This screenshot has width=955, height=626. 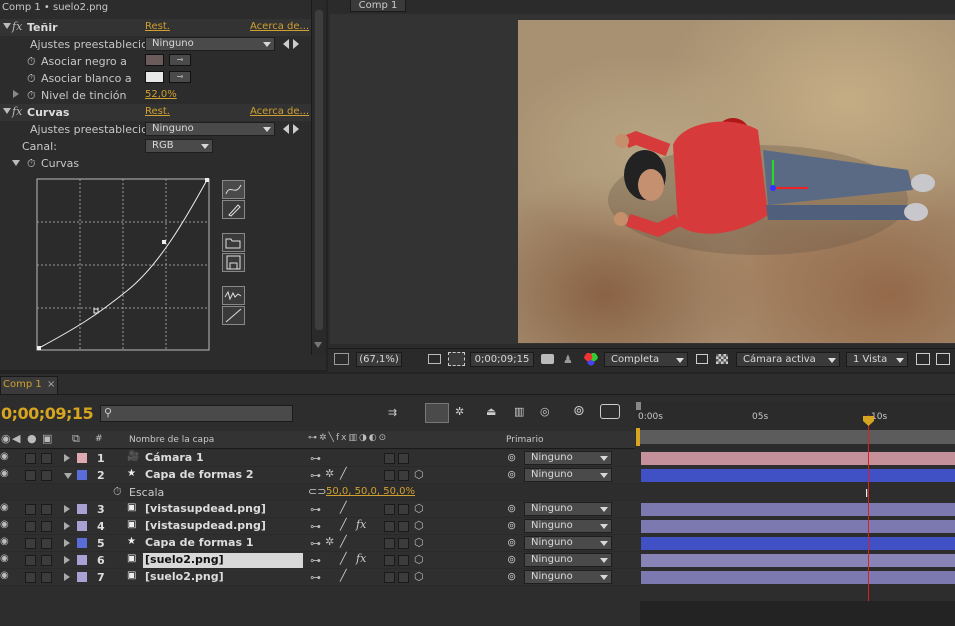 I want to click on reset-link: Rest., so click(x=157, y=26).